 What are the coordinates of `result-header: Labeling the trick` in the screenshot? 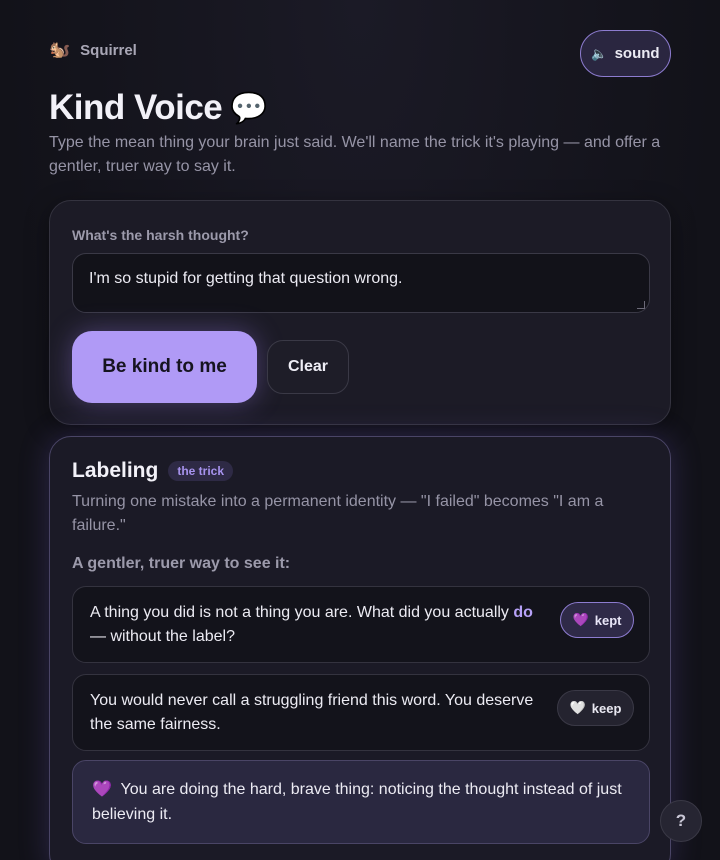 It's located at (153, 471).